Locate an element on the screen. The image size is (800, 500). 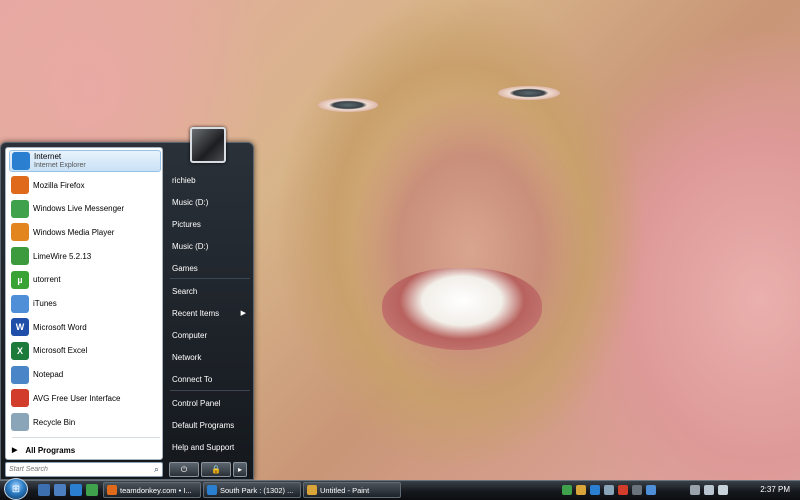
taskbar-button-label: Untitled - Paint is located at coordinates (345, 490).